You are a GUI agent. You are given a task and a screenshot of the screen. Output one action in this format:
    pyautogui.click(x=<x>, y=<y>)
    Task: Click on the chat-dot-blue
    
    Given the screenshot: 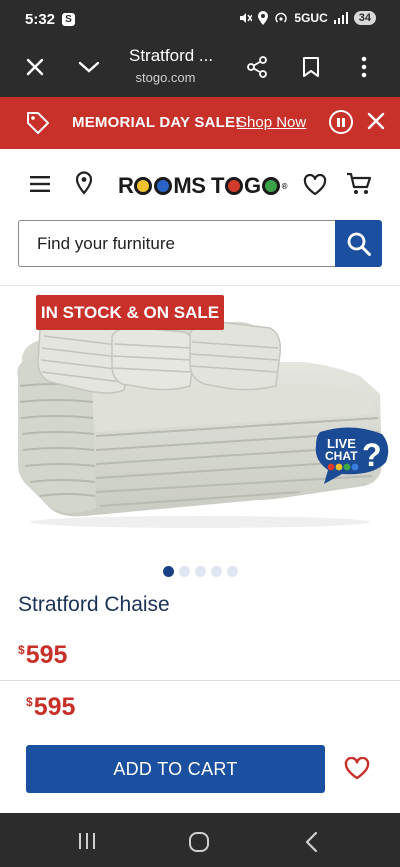 What is the action you would take?
    pyautogui.click(x=355, y=467)
    